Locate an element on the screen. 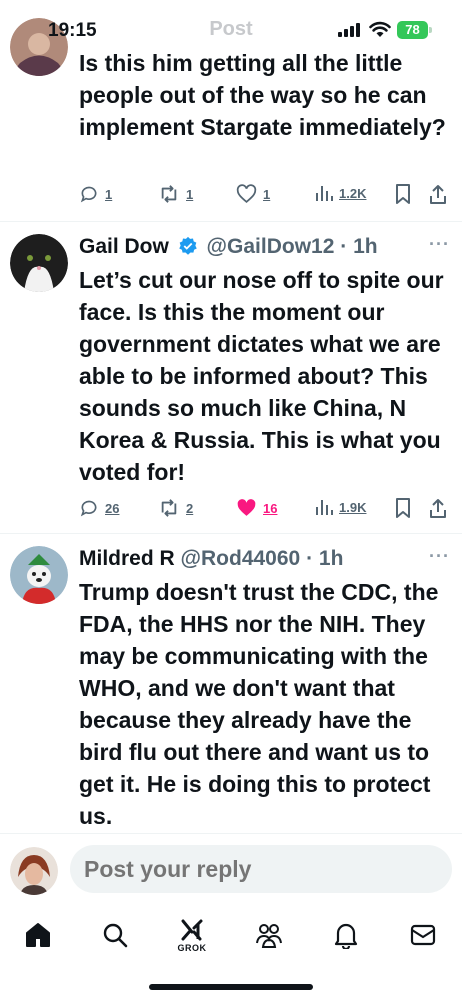  nav-messages is located at coordinates (423, 935).